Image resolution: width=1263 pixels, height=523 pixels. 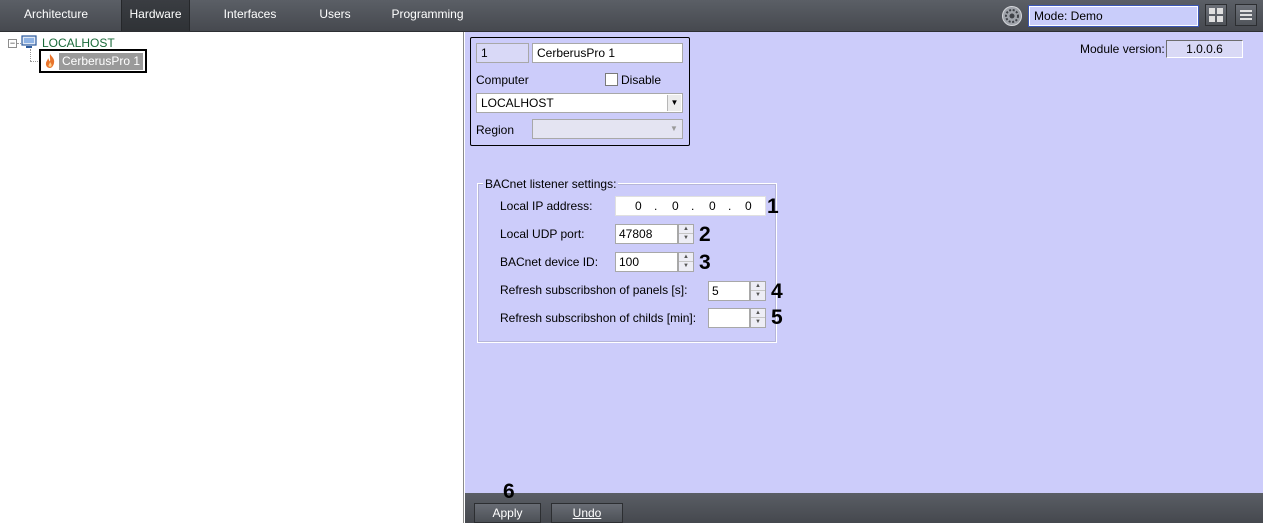 What do you see at coordinates (1113, 16) in the screenshot?
I see `mode-field: Mode: Demo` at bounding box center [1113, 16].